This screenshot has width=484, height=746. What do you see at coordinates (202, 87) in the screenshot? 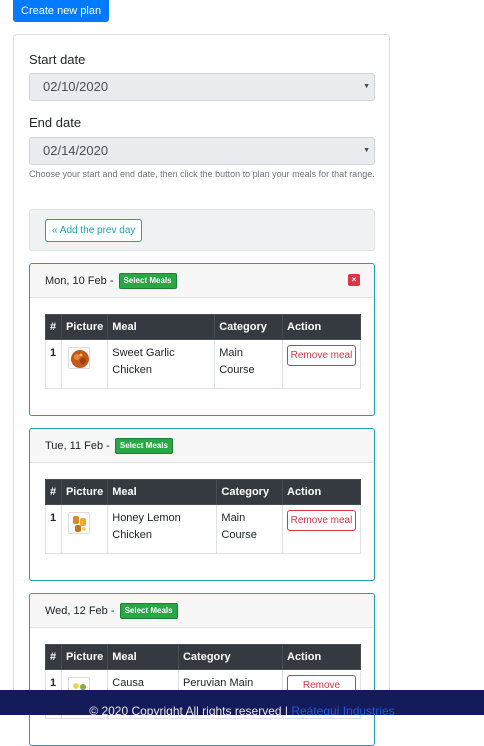
I see `start-date-select: 02/10/2020 ▼` at bounding box center [202, 87].